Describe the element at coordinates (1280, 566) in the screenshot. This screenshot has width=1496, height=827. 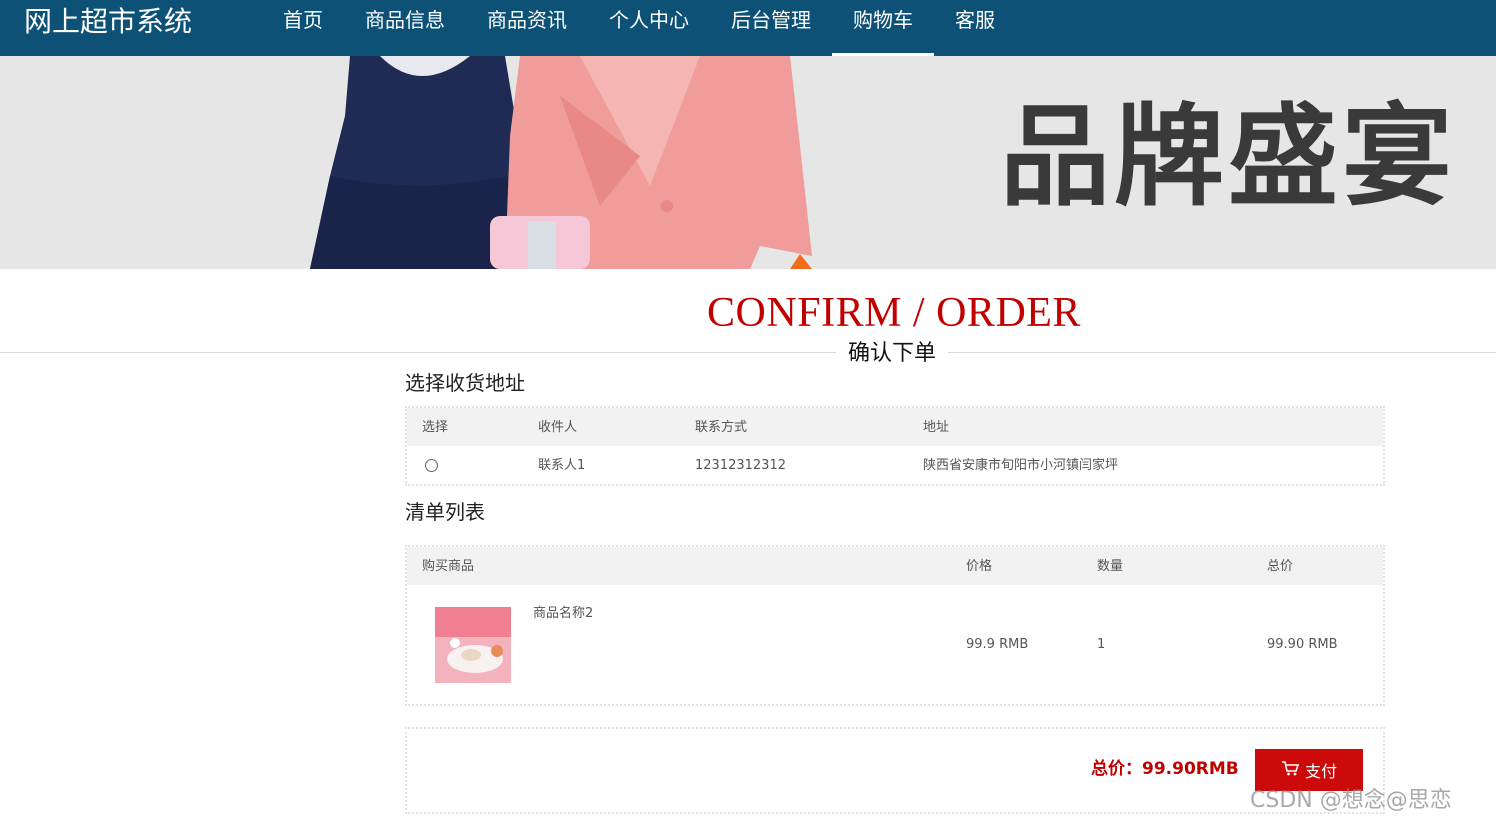
I see `col-total: 总价` at that location.